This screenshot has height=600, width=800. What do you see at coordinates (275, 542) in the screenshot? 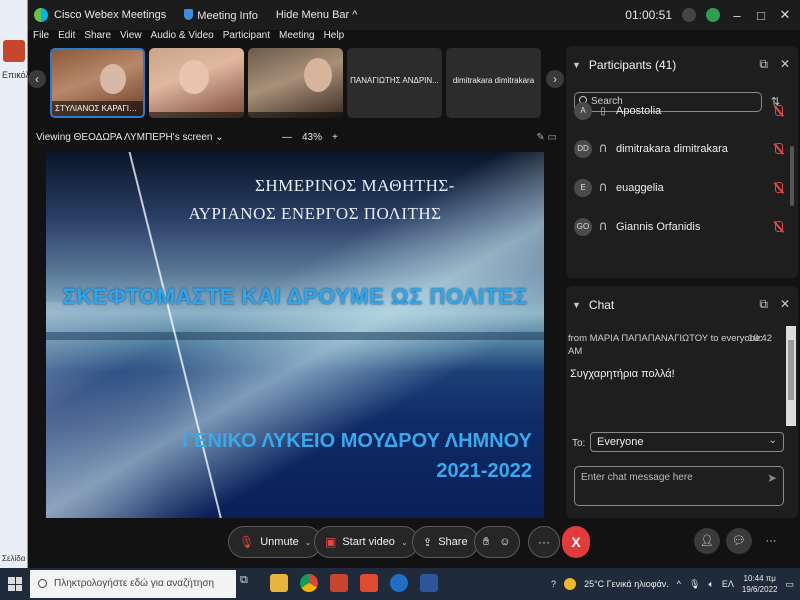
I see `unmute-button: 🎙︎ Unmute ⌄` at bounding box center [275, 542].